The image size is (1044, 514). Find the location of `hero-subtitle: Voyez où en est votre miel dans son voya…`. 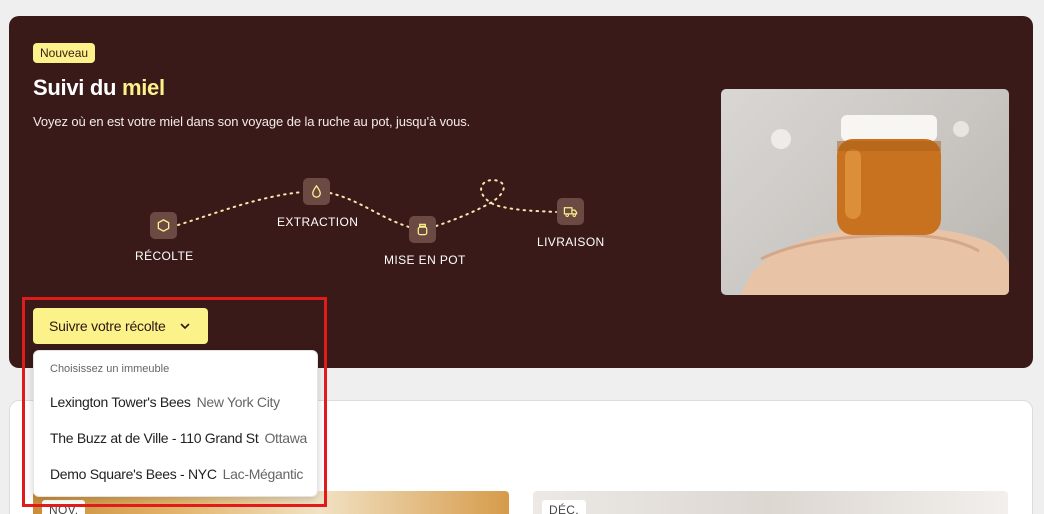

hero-subtitle: Voyez où en est votre miel dans son voya… is located at coordinates (252, 121).